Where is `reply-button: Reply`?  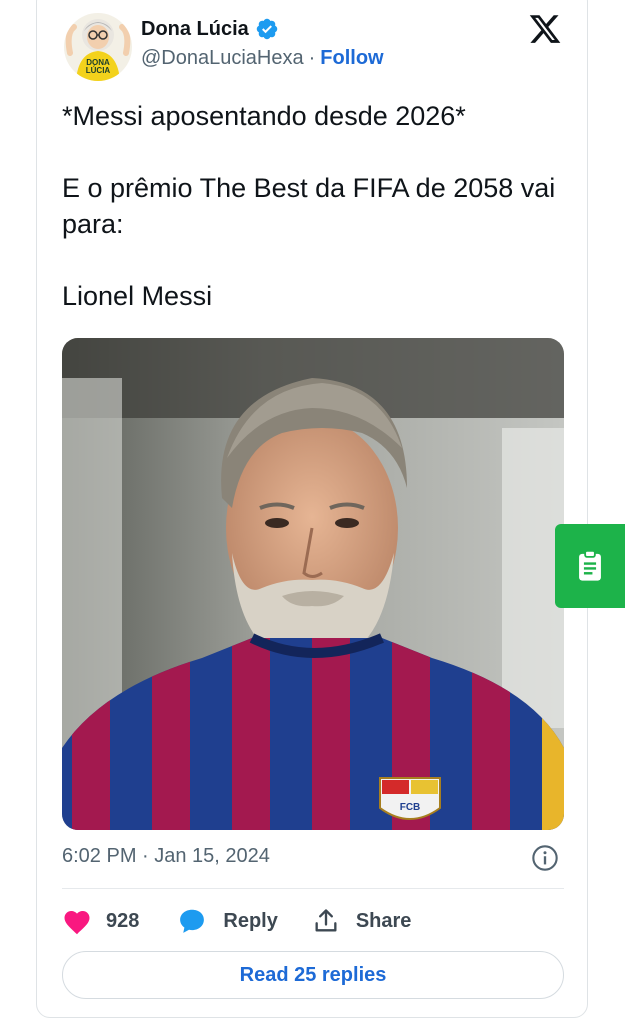 reply-button: Reply is located at coordinates (227, 921).